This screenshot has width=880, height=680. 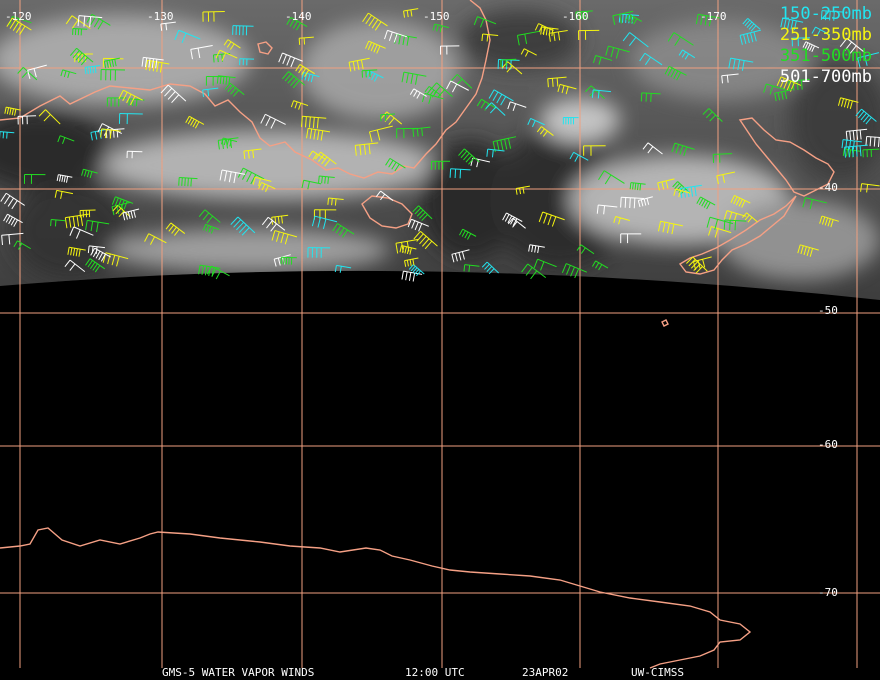 What do you see at coordinates (575, 16) in the screenshot?
I see `lon-label: -160` at bounding box center [575, 16].